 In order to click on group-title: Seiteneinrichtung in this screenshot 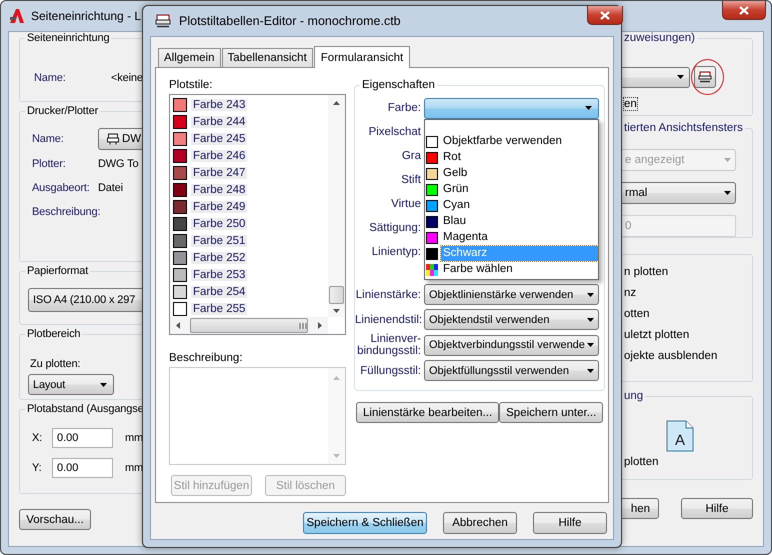, I will do `click(68, 38)`.